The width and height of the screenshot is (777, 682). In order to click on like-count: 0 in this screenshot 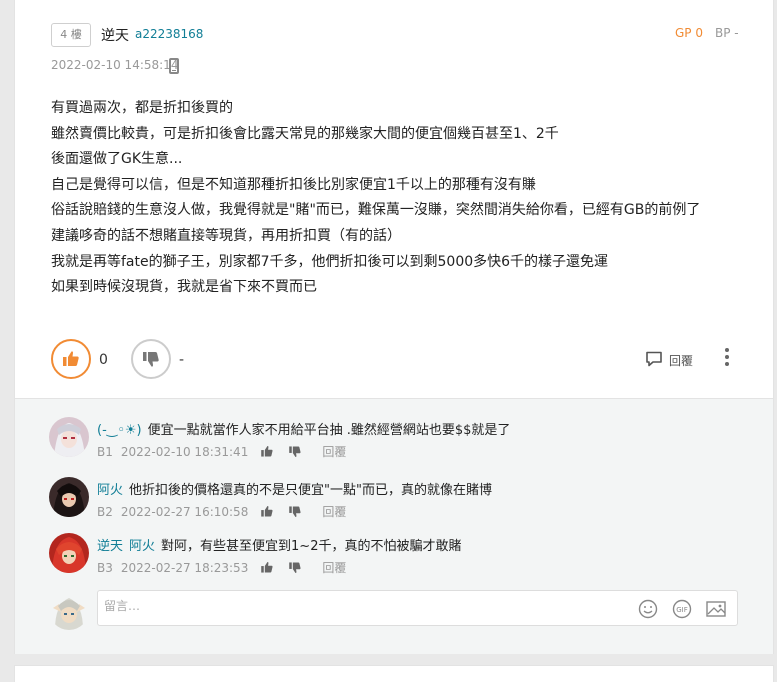, I will do `click(103, 360)`.